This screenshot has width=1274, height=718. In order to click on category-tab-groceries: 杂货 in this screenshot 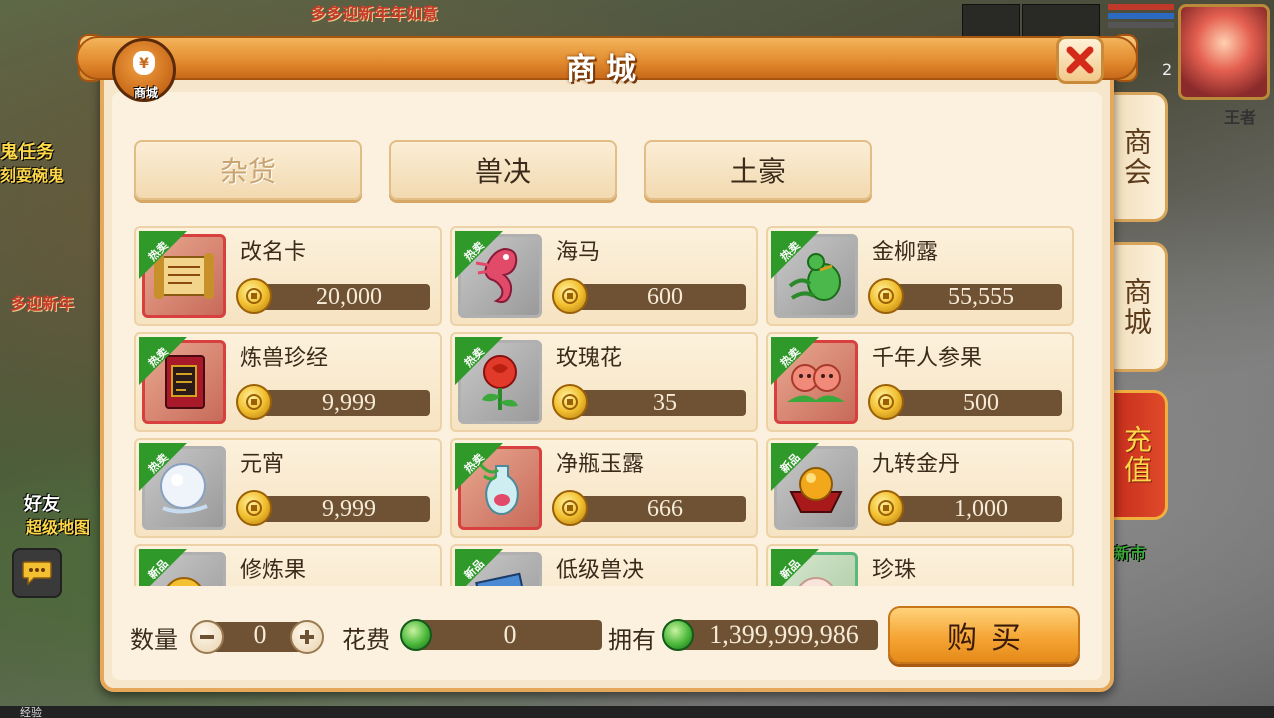, I will do `click(248, 170)`.